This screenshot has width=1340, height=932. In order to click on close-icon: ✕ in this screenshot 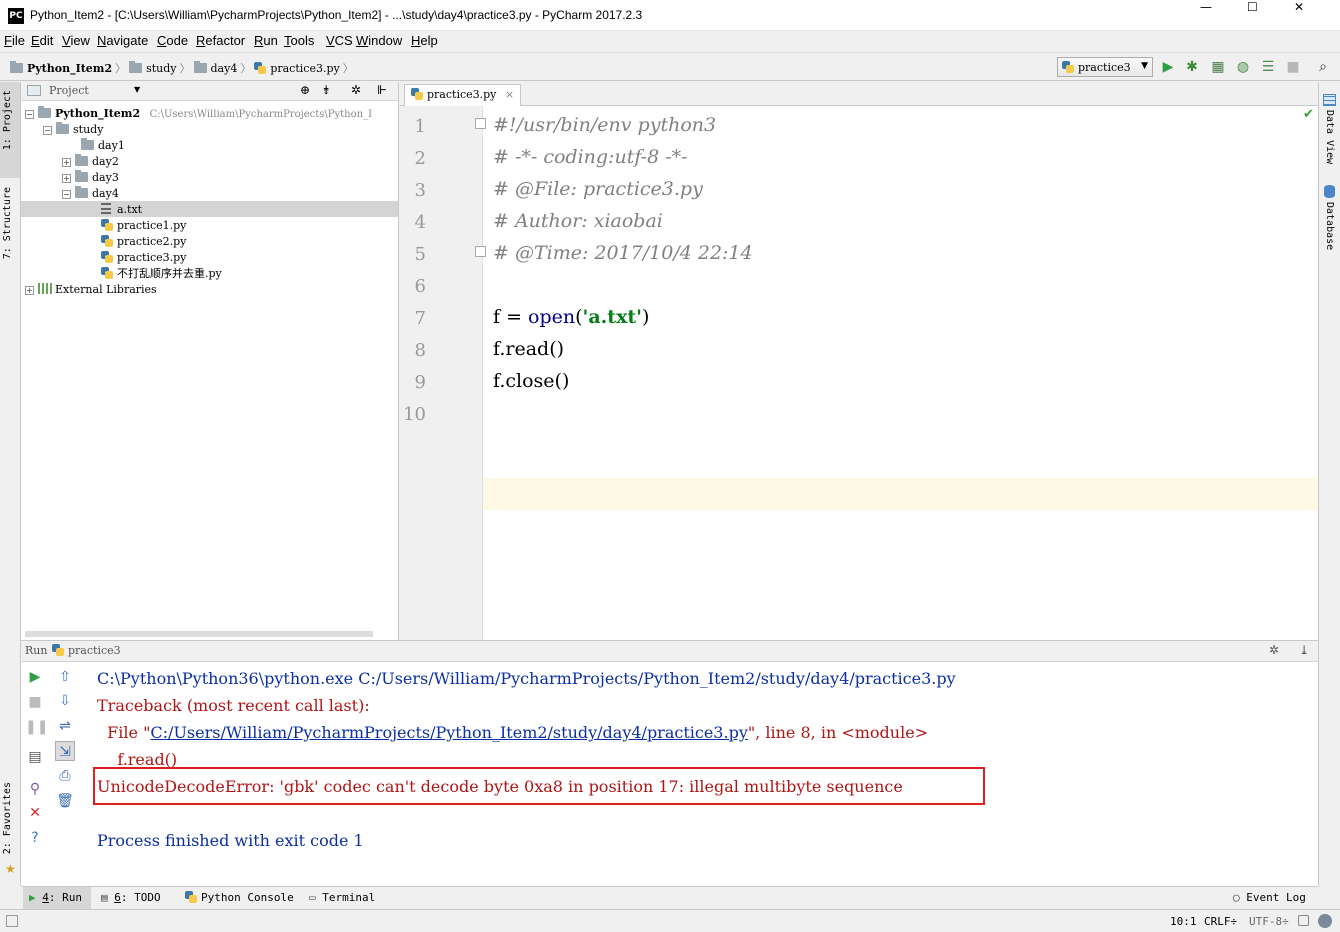, I will do `click(35, 813)`.